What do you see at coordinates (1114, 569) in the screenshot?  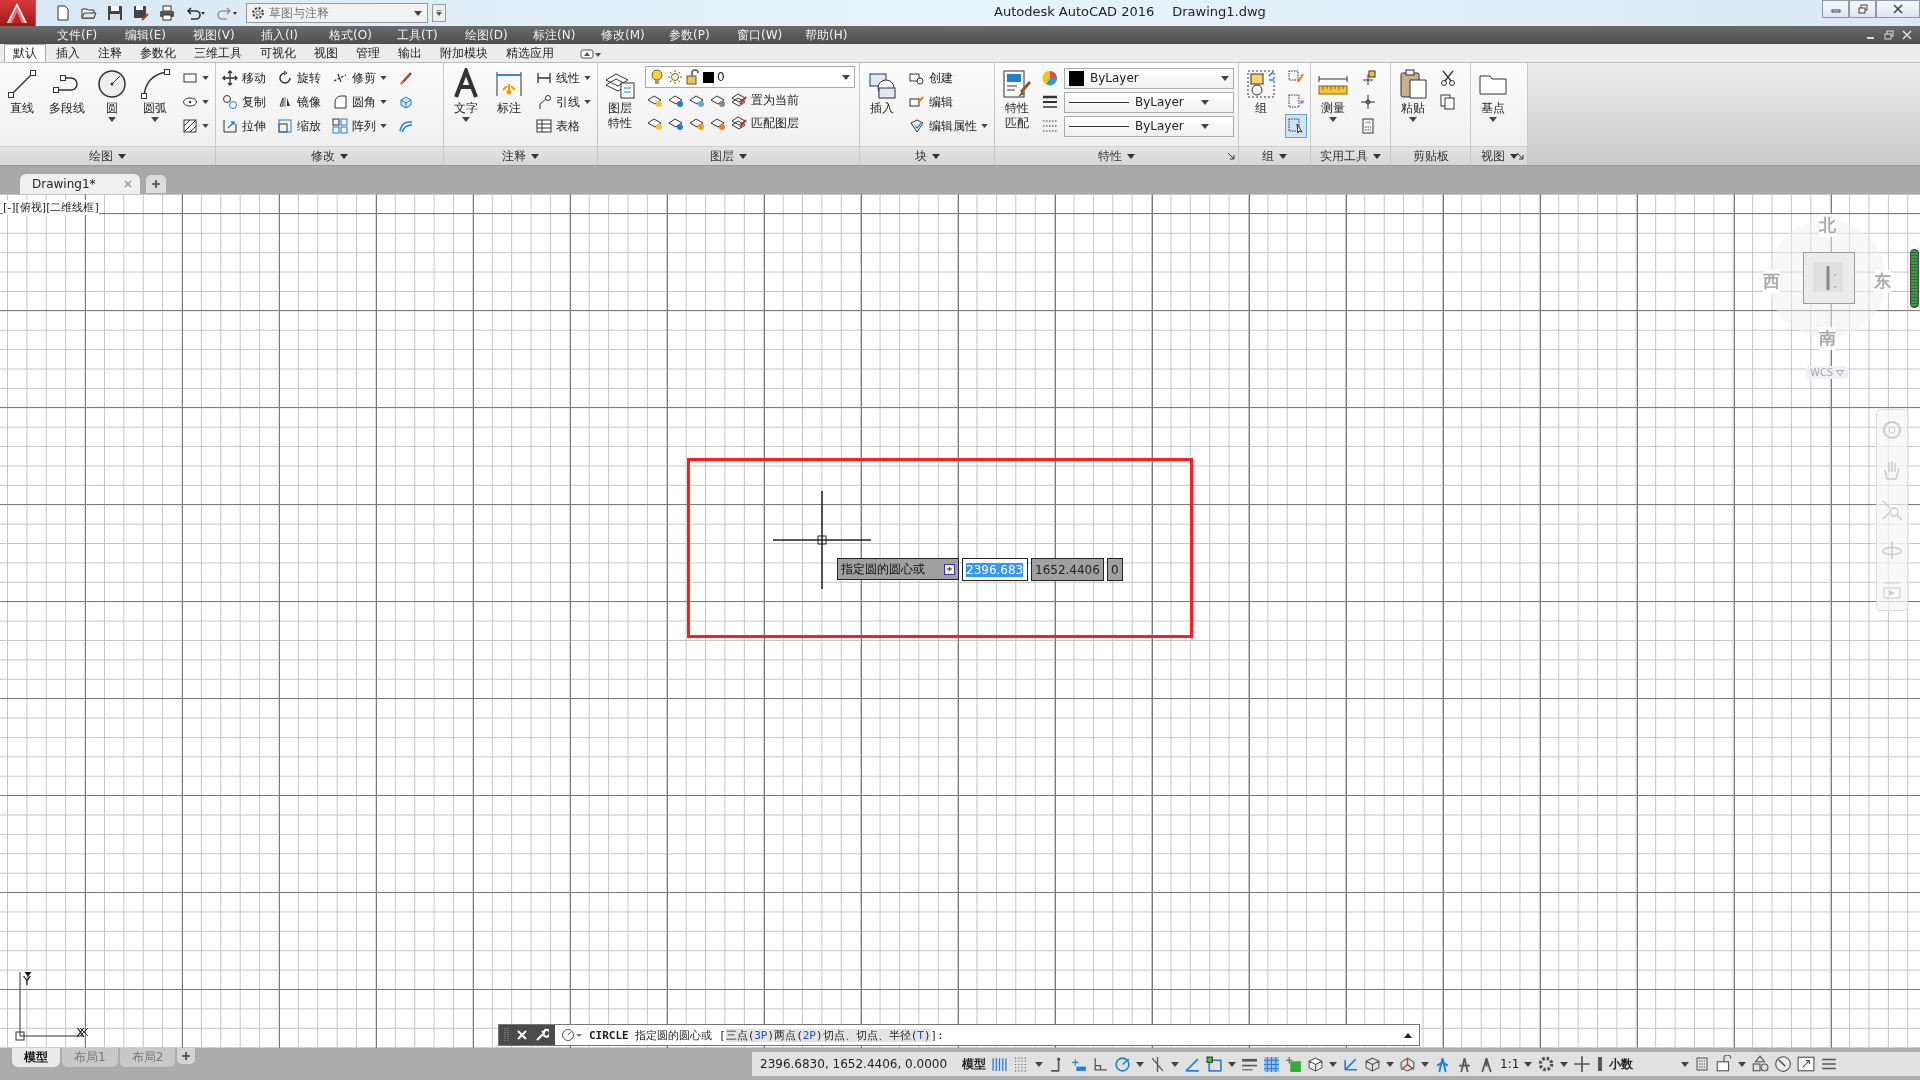 I see `input-field: 0` at bounding box center [1114, 569].